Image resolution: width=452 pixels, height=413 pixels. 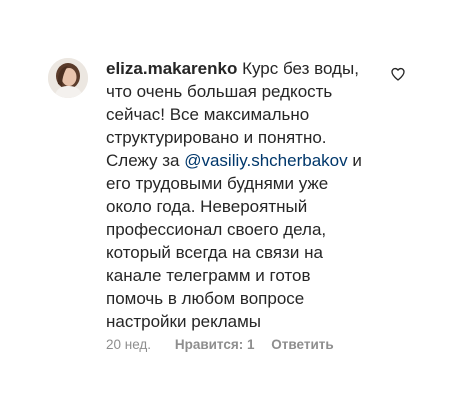 I want to click on user-avatar-photo, so click(x=68, y=78).